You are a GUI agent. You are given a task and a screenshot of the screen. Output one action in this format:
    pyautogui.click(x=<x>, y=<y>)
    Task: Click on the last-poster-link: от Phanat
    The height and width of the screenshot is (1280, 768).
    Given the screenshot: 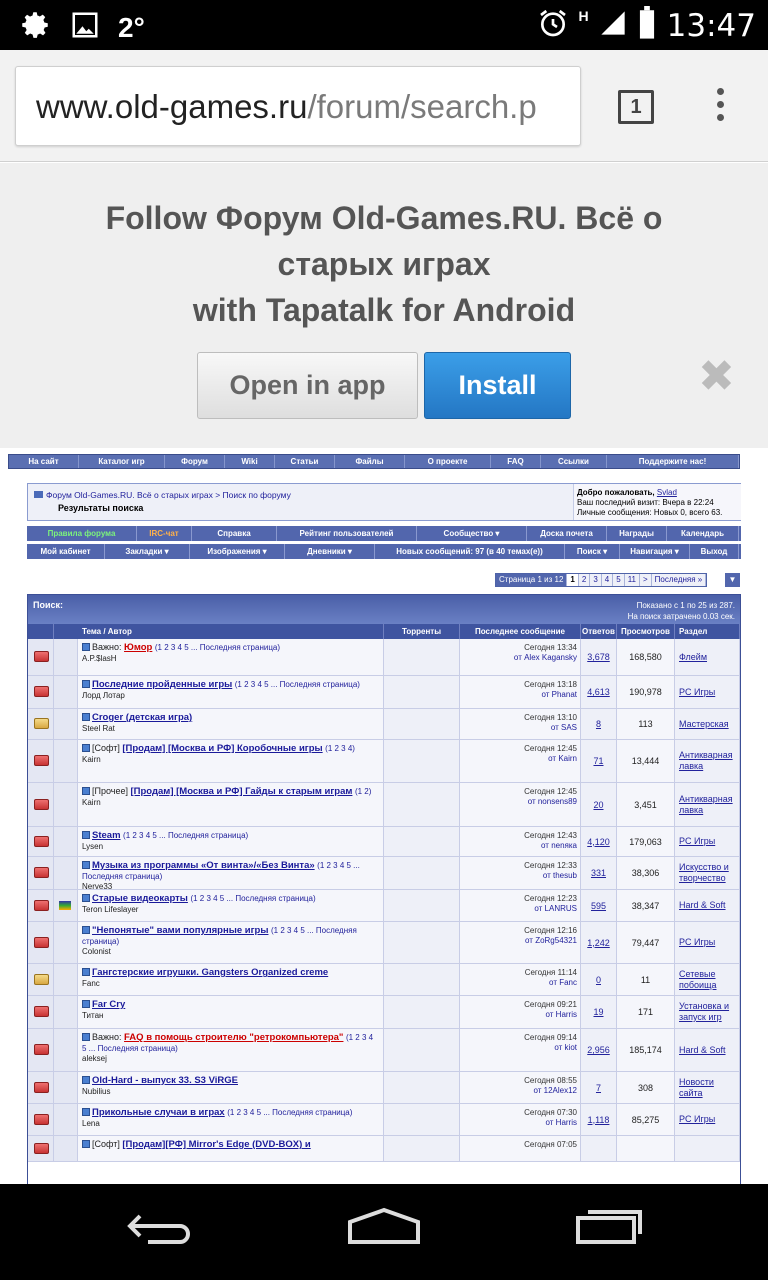 What is the action you would take?
    pyautogui.click(x=518, y=695)
    